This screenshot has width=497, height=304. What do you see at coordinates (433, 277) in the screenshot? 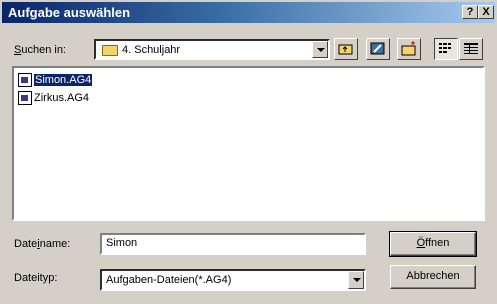
I see `cancel-button: Abbrechen` at bounding box center [433, 277].